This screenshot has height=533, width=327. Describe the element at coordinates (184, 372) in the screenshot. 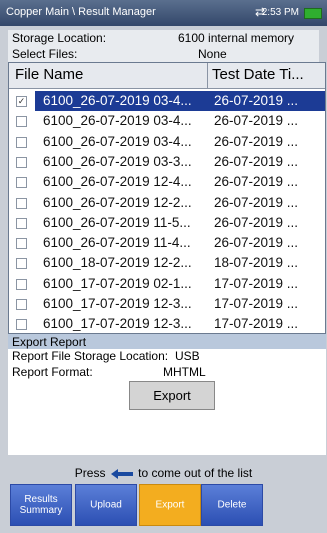

I see `report-format-value: MHTML` at that location.